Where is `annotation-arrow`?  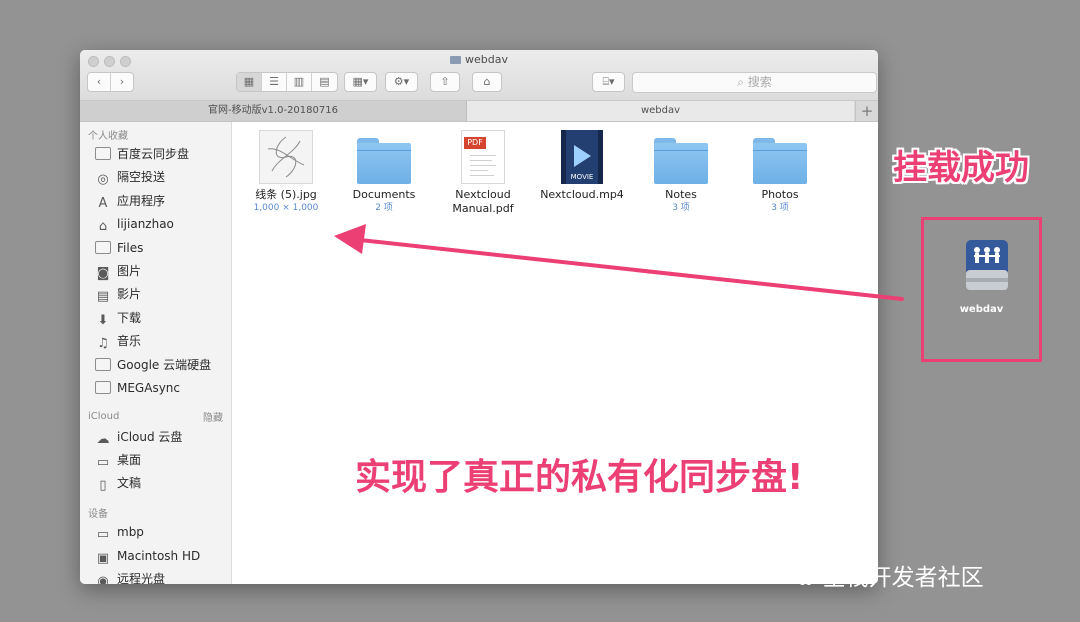
annotation-arrow is located at coordinates (619, 262).